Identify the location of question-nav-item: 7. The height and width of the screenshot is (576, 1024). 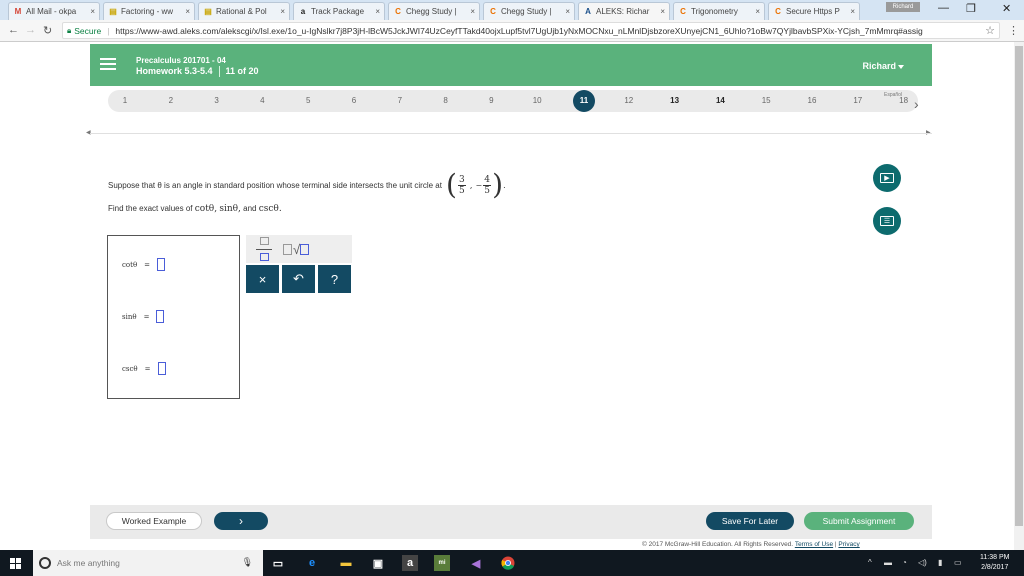
(400, 101).